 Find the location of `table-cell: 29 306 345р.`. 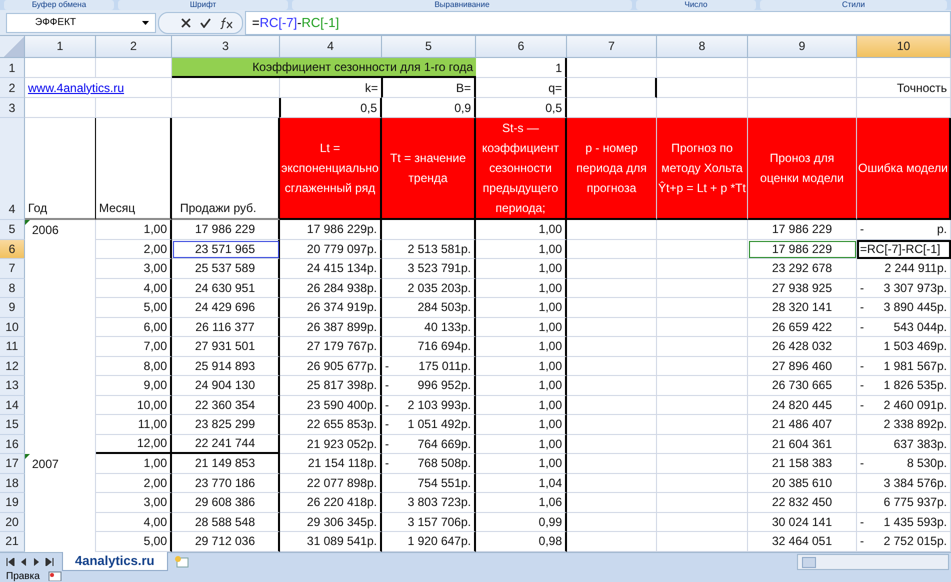

table-cell: 29 306 345р. is located at coordinates (331, 522).